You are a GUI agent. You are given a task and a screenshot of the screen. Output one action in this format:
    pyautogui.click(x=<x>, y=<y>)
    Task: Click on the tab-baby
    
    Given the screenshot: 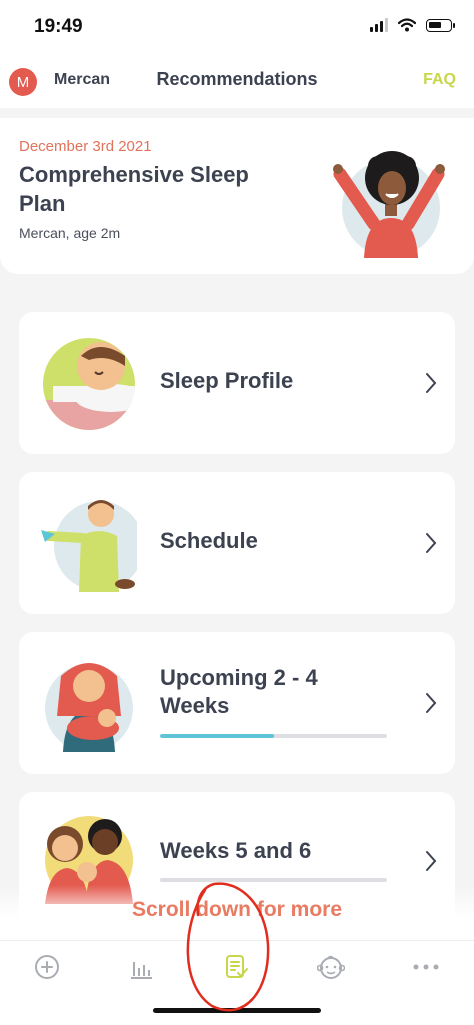 What is the action you would take?
    pyautogui.click(x=331, y=967)
    